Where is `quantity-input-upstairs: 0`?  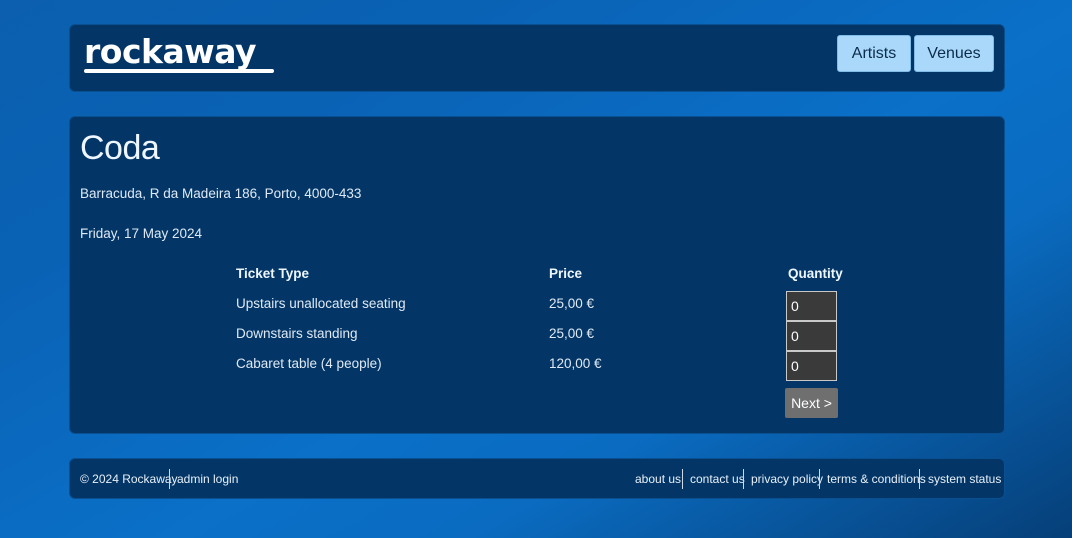
quantity-input-upstairs: 0 is located at coordinates (811, 306).